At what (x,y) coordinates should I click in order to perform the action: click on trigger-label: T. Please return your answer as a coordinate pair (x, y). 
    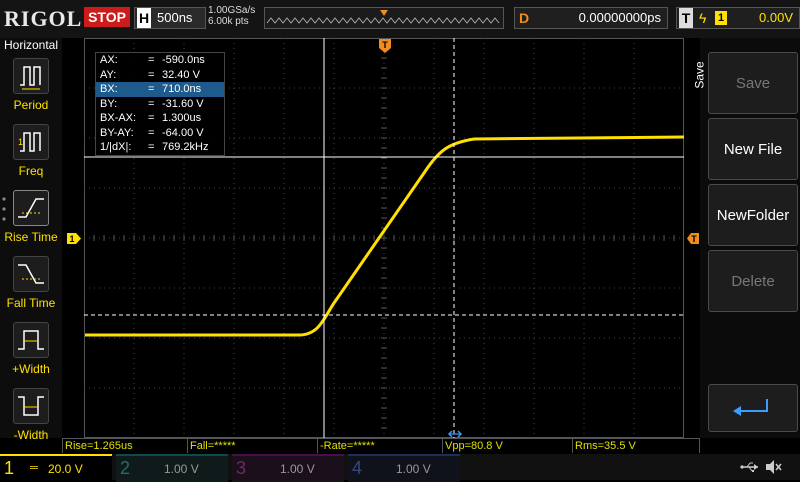
    Looking at the image, I should click on (686, 18).